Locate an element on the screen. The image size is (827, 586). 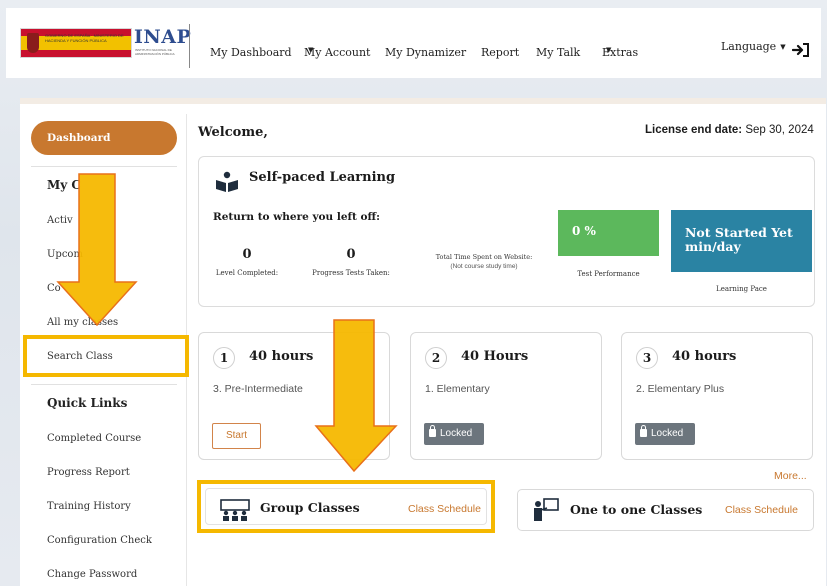
group-classes-label: Group Classes is located at coordinates (310, 507).